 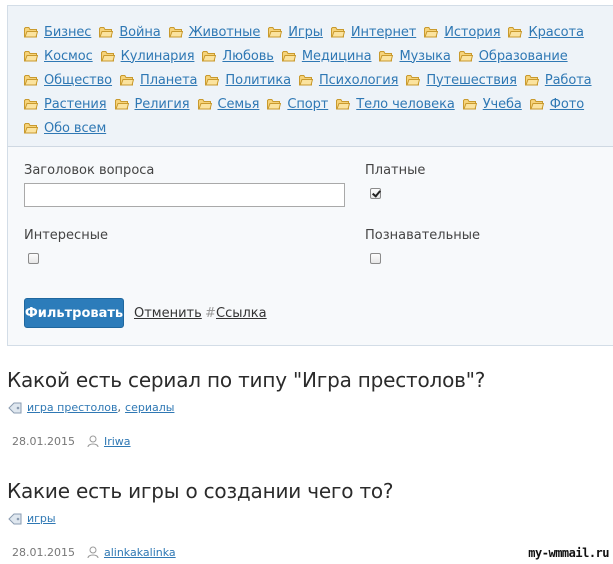 What do you see at coordinates (567, 104) in the screenshot?
I see `category-label: Фото` at bounding box center [567, 104].